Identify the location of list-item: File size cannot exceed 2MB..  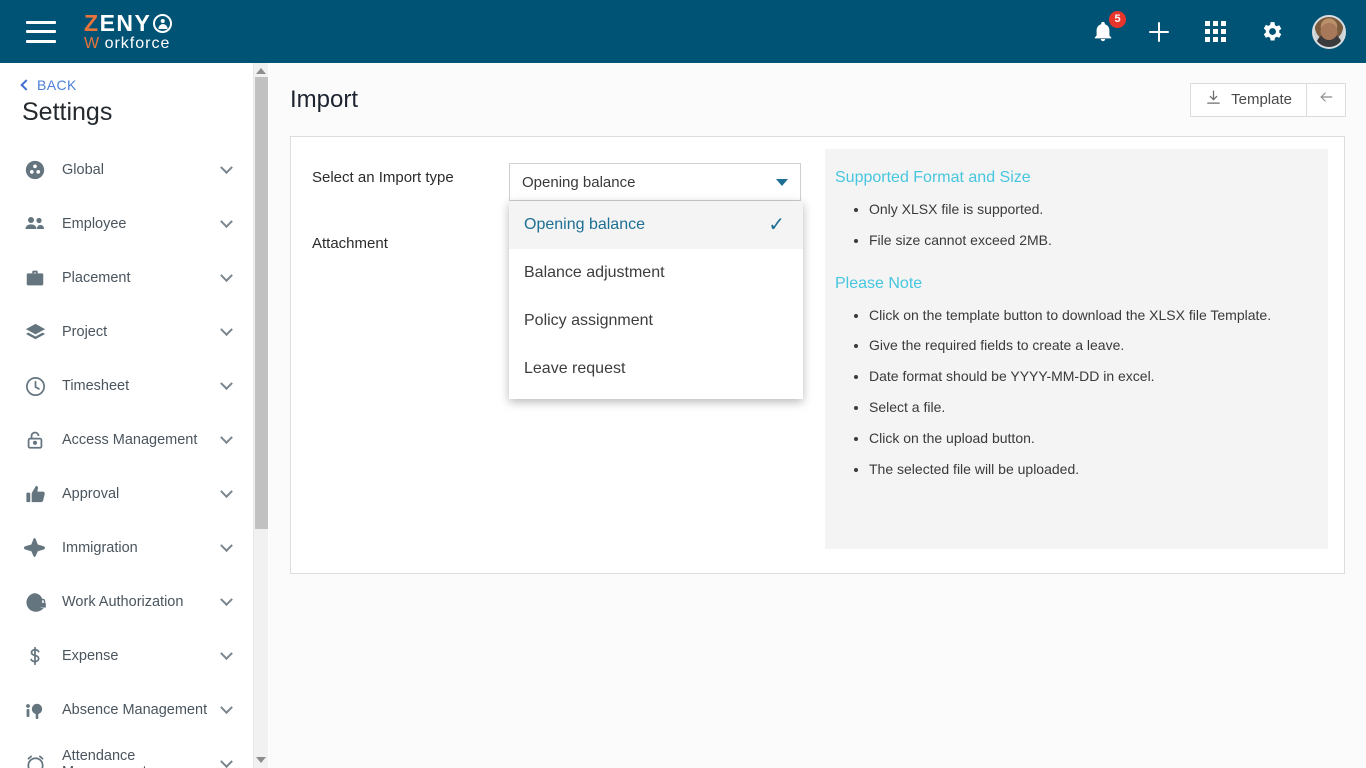
(1087, 240).